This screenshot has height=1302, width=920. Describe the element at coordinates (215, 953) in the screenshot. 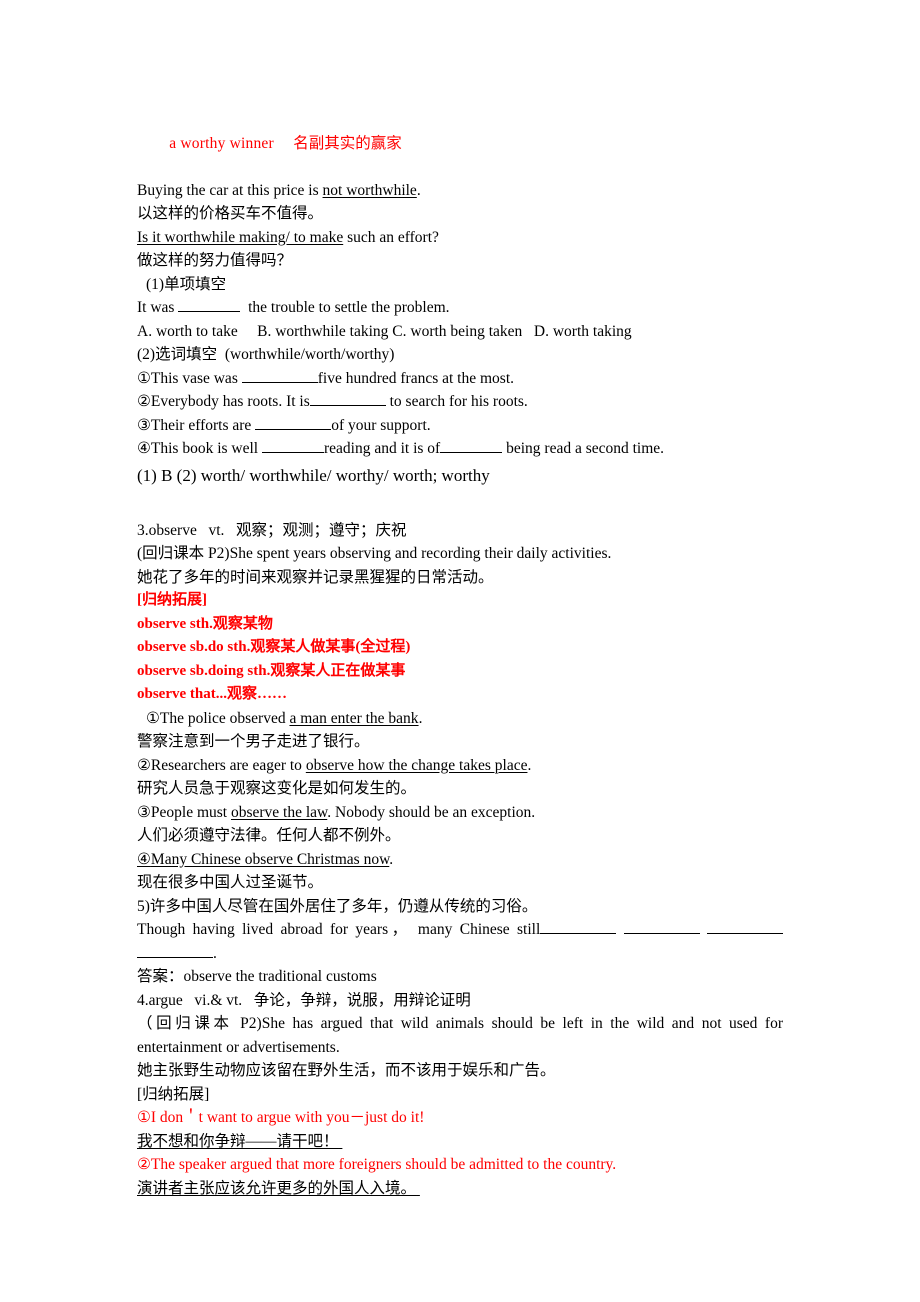

I see `observe-exercise-5-period: .` at that location.